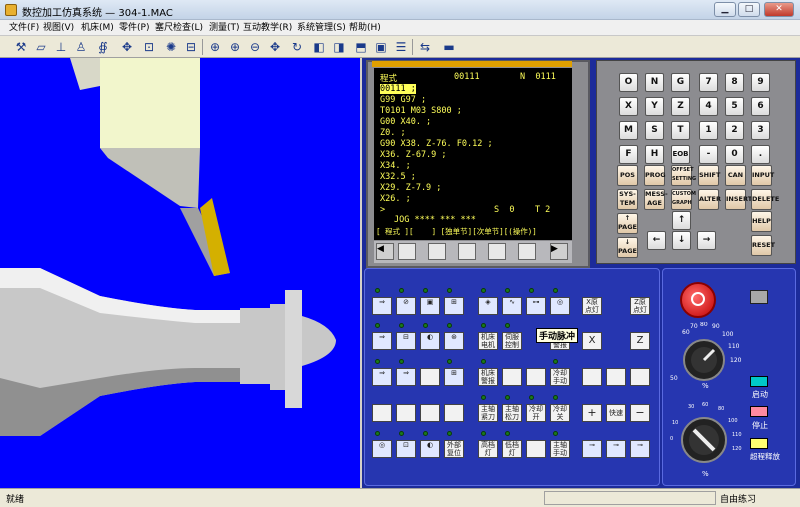 The image size is (800, 507). Describe the element at coordinates (654, 82) in the screenshot. I see `key-n: N` at that location.